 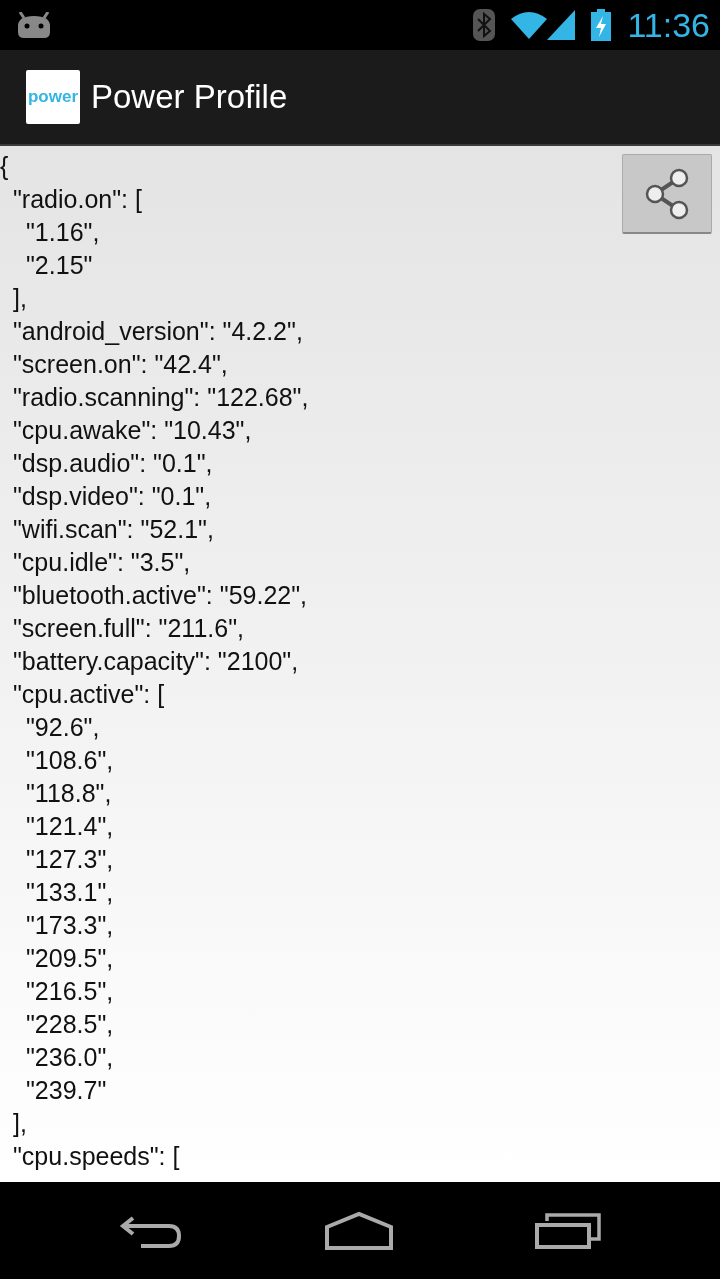 I want to click on code-line: "screen.full": "211.6",, so click(x=128, y=628).